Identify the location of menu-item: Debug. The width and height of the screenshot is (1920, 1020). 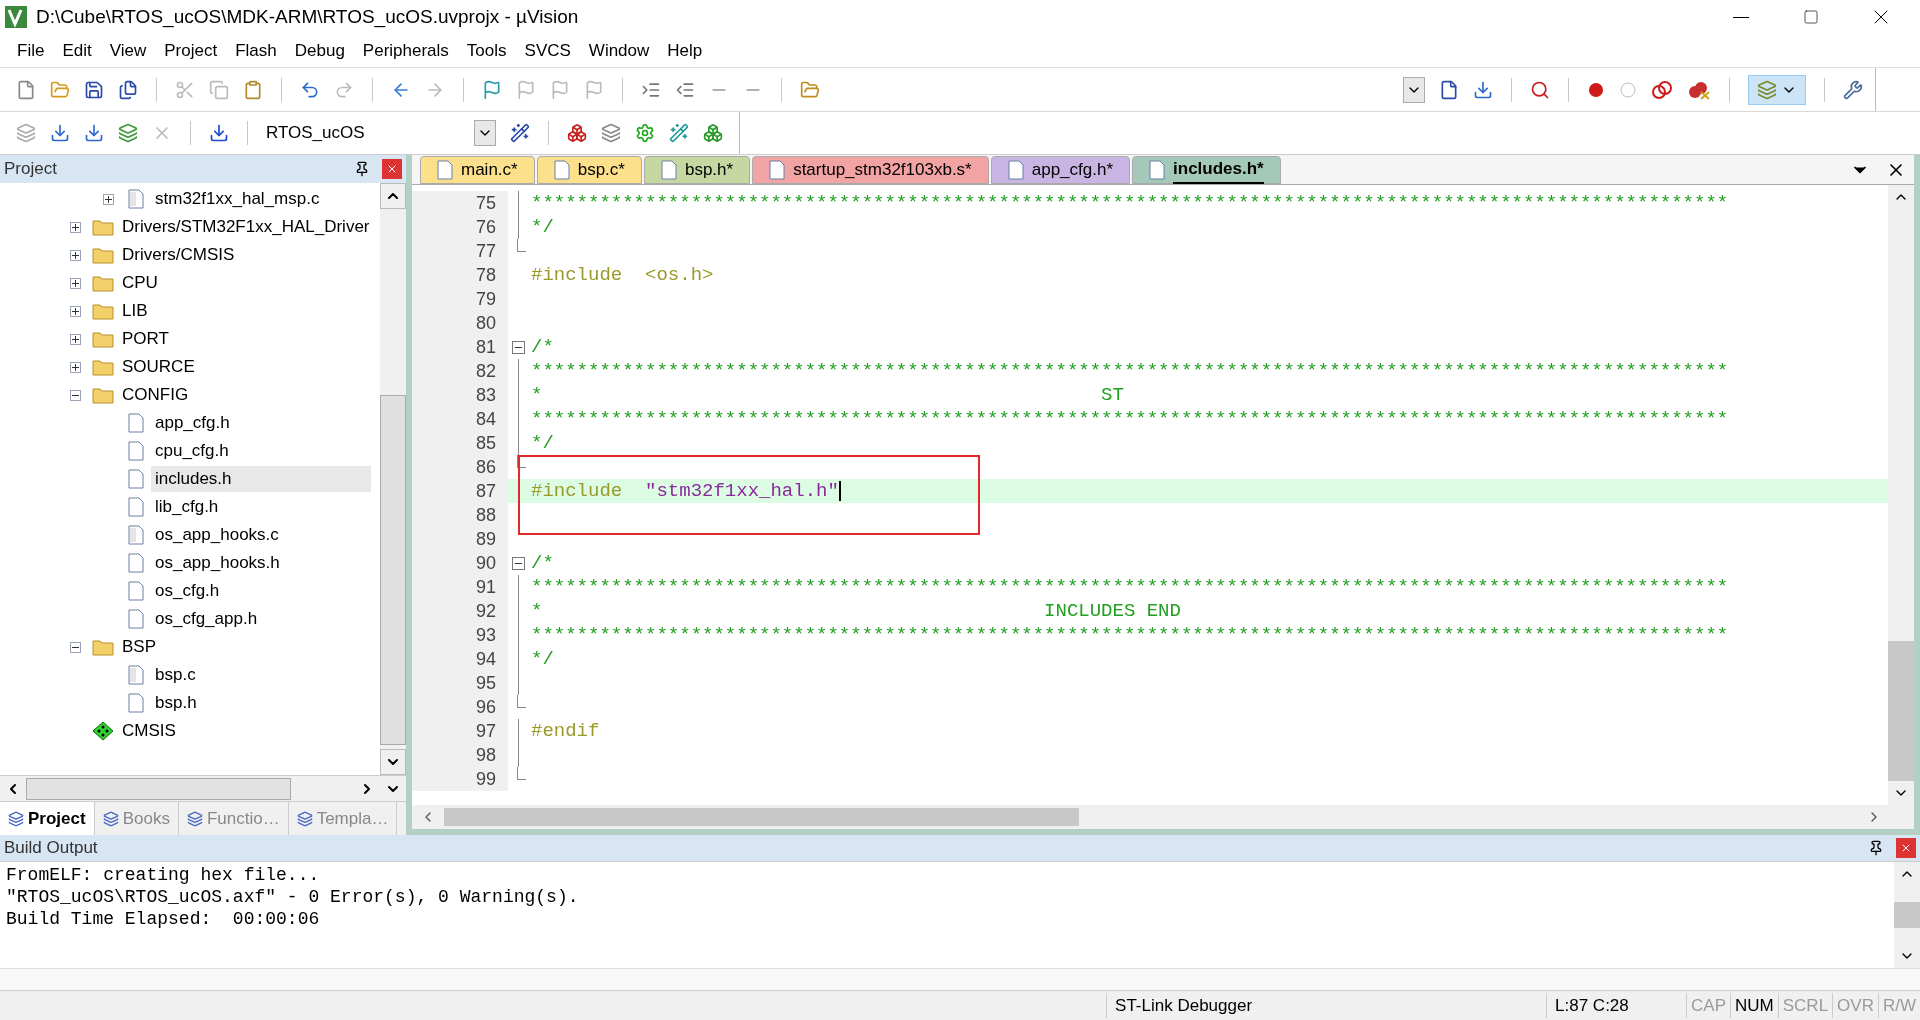
(319, 50).